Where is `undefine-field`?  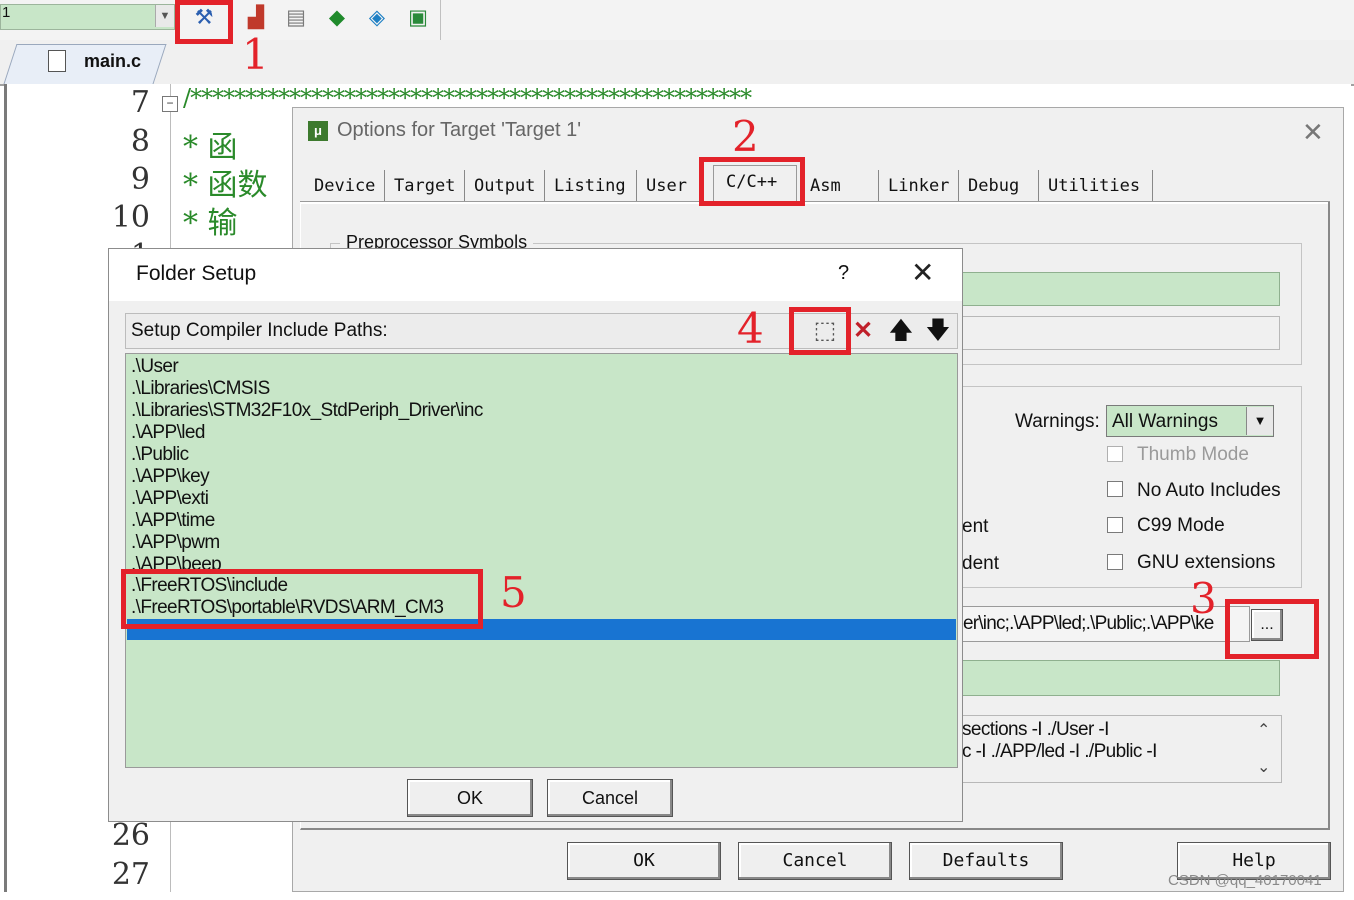 undefine-field is located at coordinates (1120, 333).